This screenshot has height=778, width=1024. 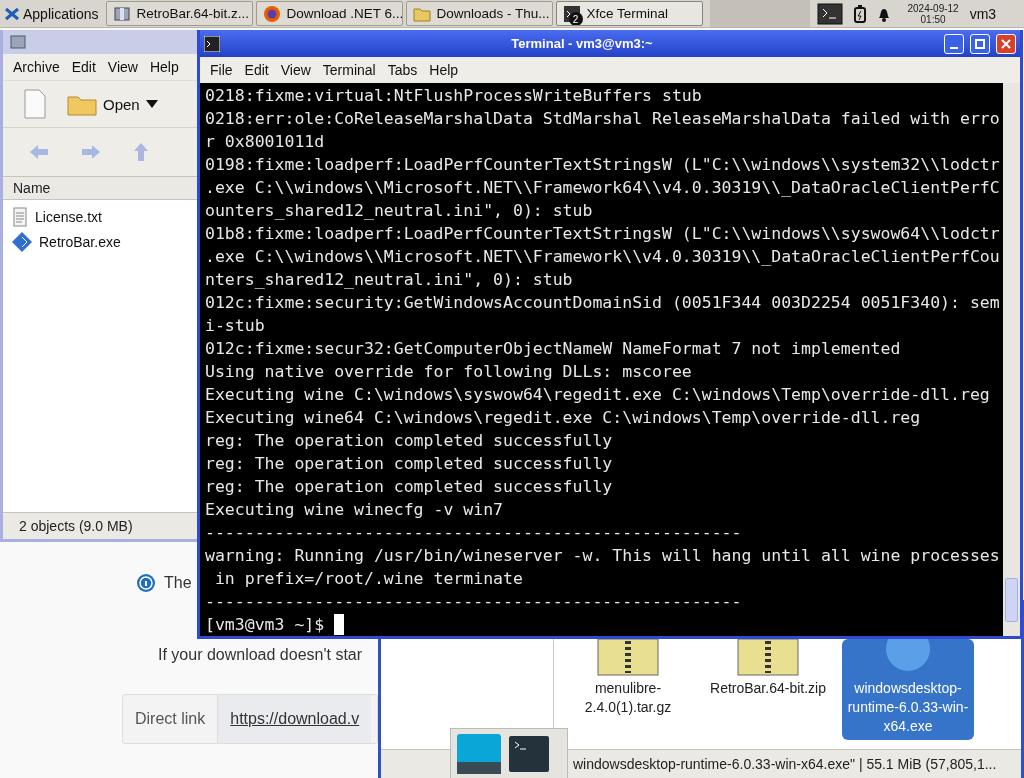 I want to click on terminal-line: .exe C:\\windows\\Microsoft.NET\\Framework\\v4.0.30319\\_DataOracleClientPerfCou, so click(x=603, y=257).